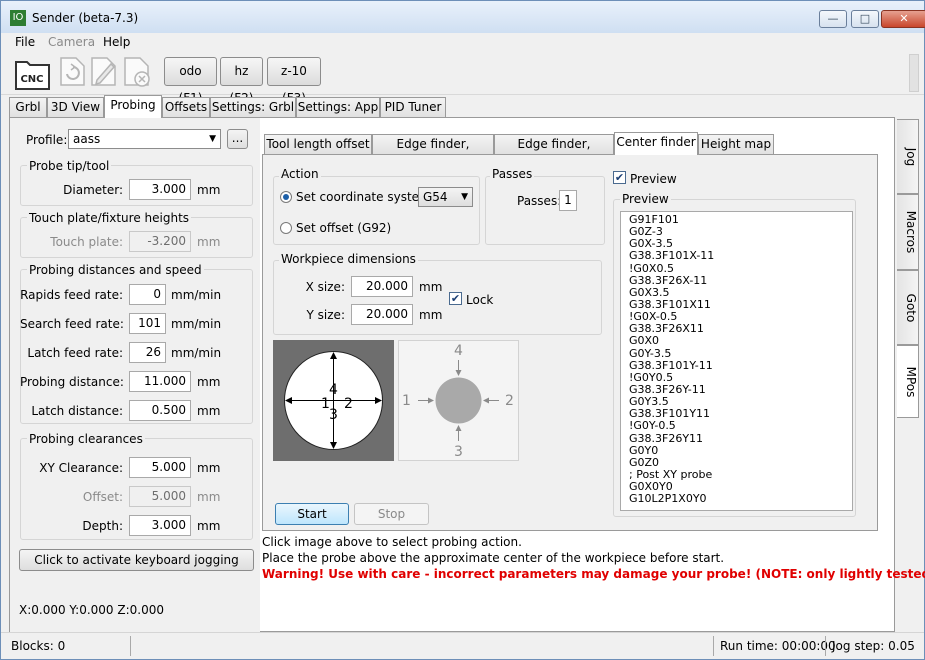 The width and height of the screenshot is (925, 660). I want to click on rapids-feed-unit: mm/min, so click(196, 295).